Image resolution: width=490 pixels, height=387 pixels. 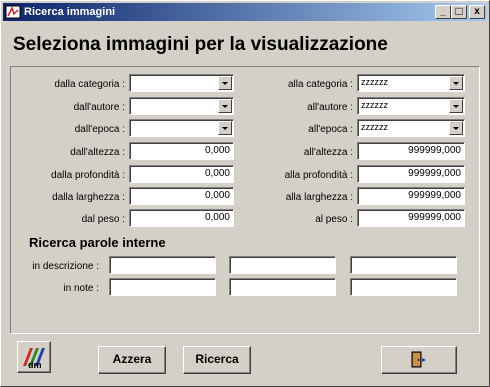 I want to click on from-author-select, so click(x=181, y=106).